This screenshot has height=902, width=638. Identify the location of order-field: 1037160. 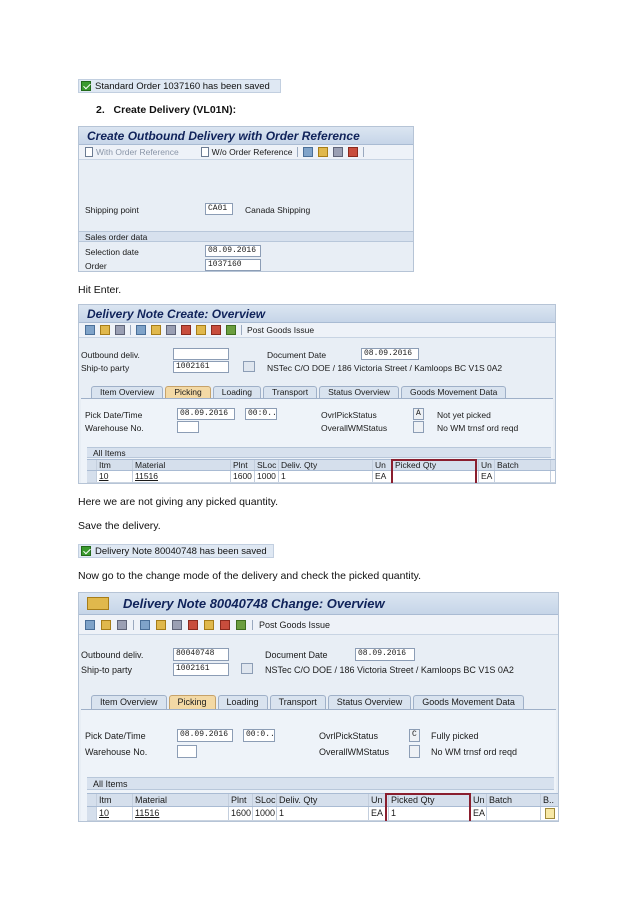
(233, 265).